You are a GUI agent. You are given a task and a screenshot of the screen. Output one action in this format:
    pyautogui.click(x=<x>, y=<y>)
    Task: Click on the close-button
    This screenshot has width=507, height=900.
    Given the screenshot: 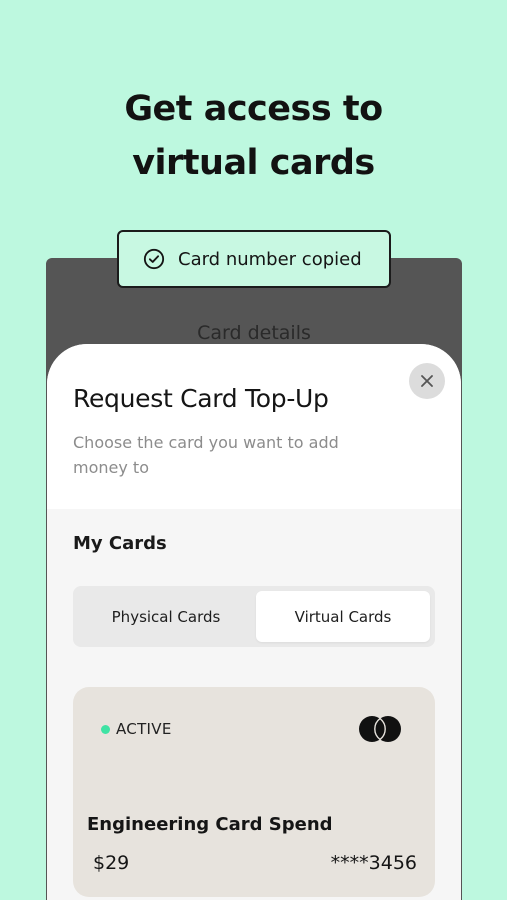 What is the action you would take?
    pyautogui.click(x=427, y=381)
    